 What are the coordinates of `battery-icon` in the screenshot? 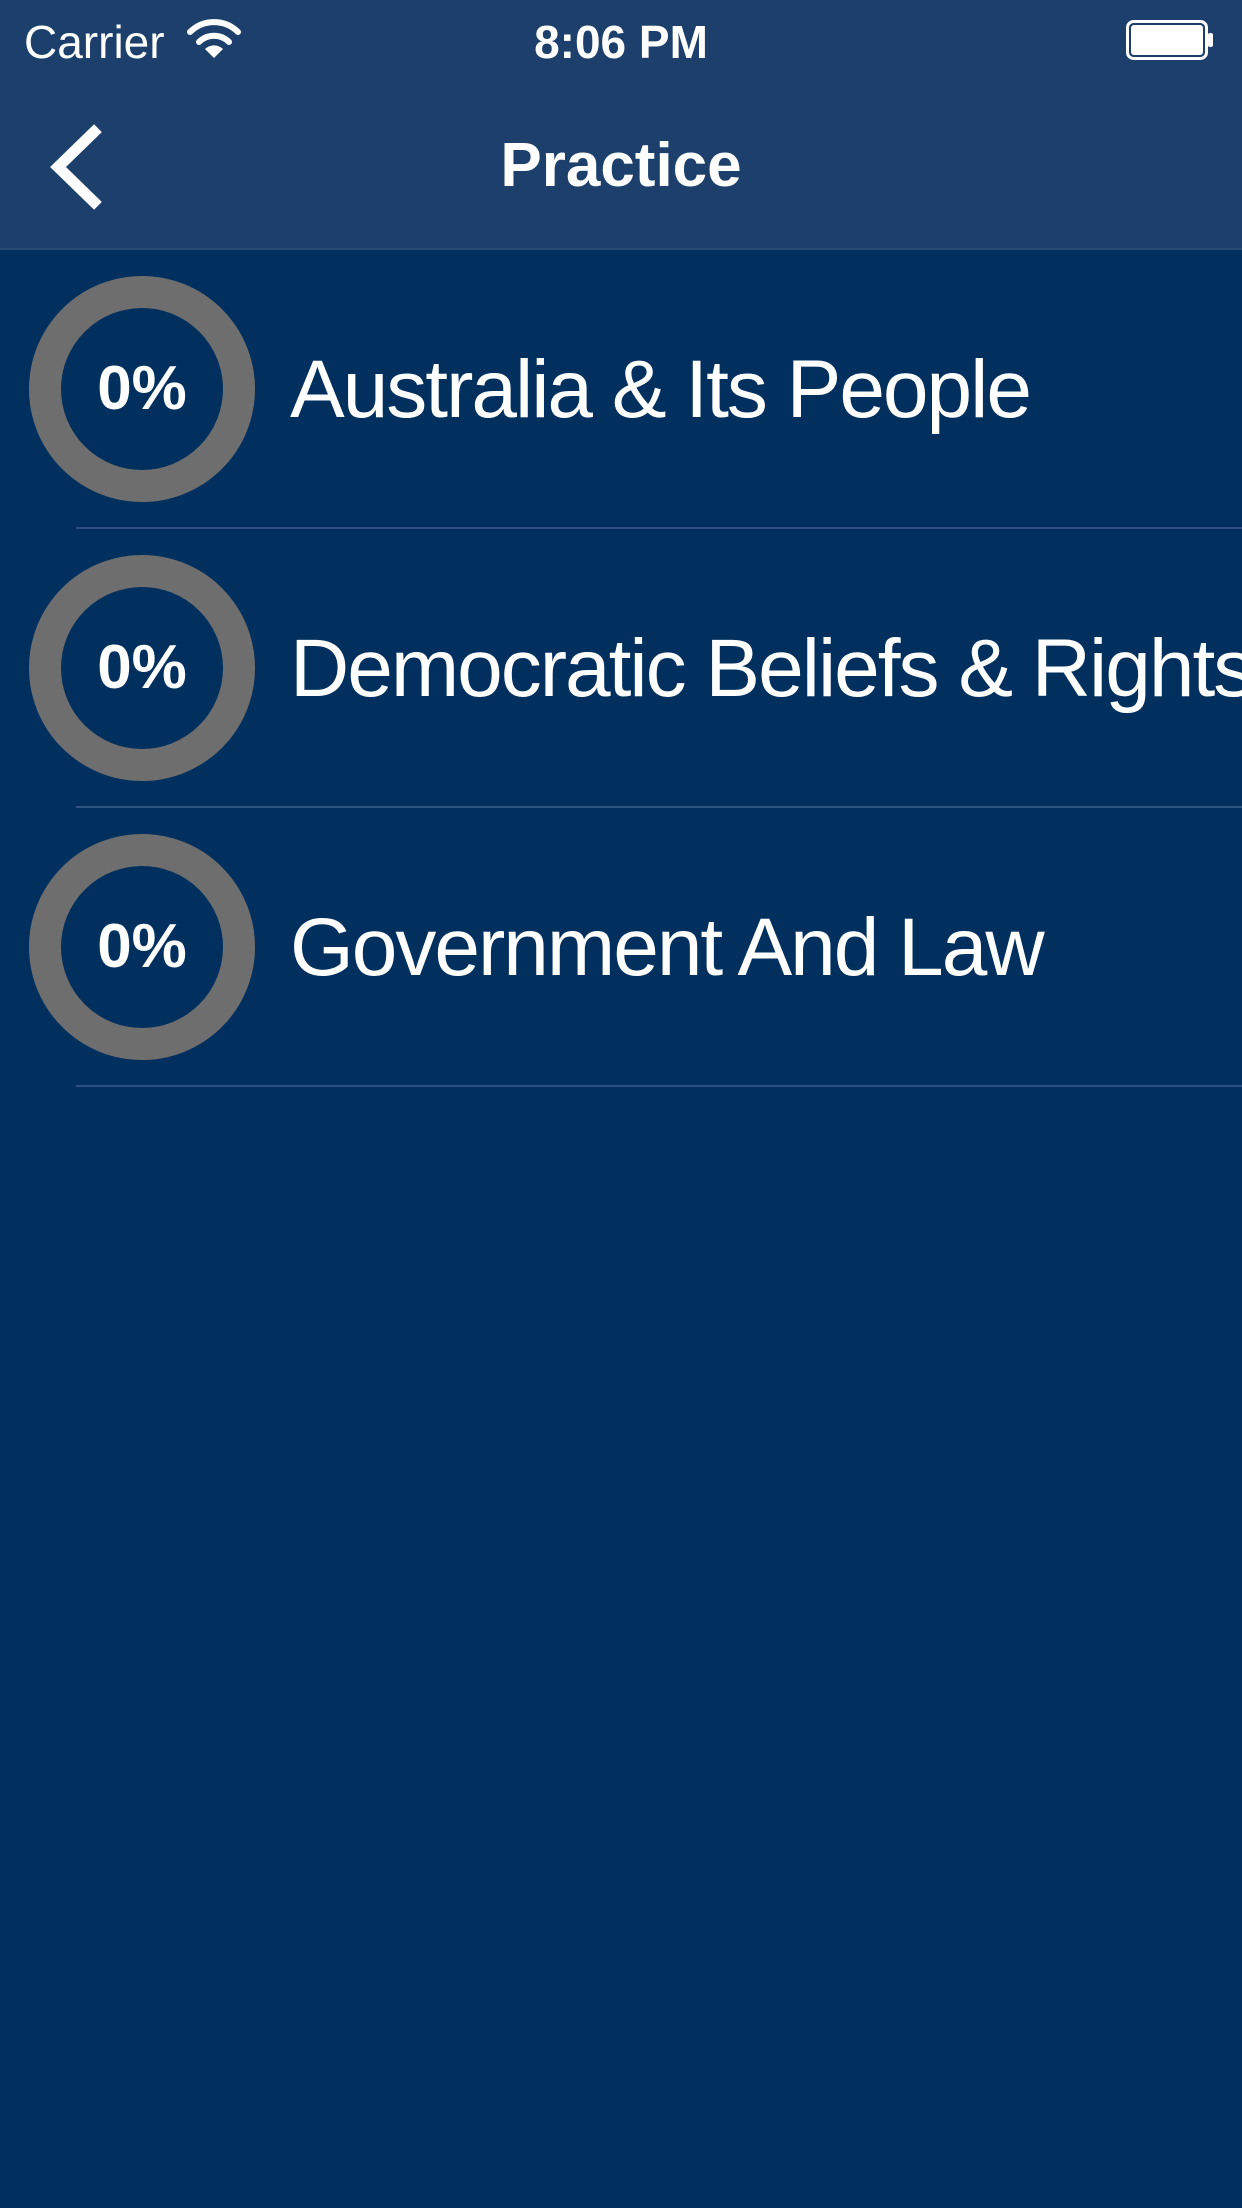 It's located at (1169, 40).